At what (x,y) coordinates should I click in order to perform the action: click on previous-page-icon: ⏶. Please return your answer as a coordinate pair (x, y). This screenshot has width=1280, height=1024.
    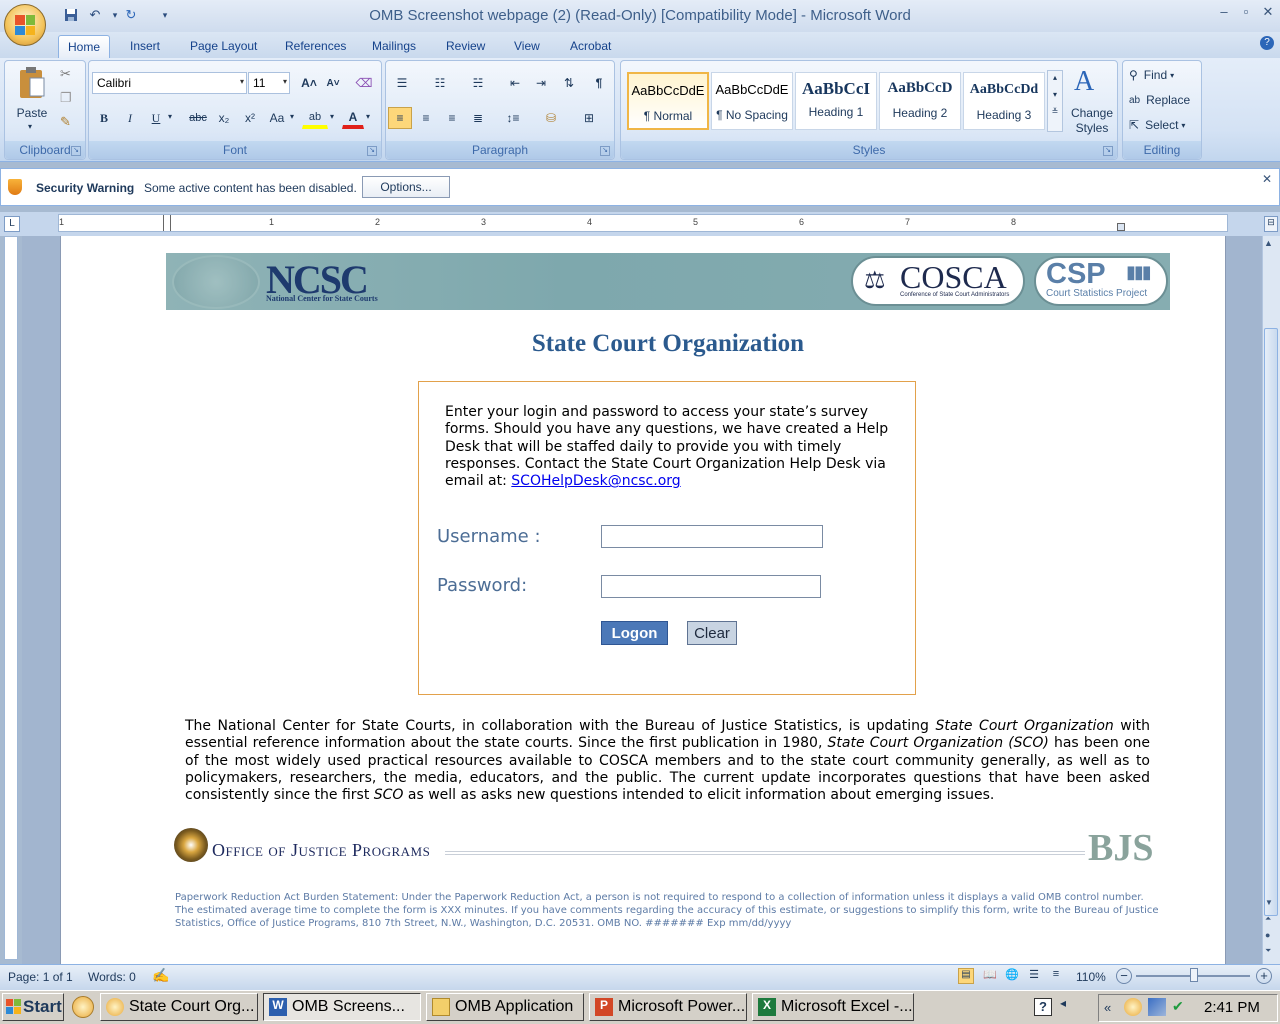
    Looking at the image, I should click on (1268, 919).